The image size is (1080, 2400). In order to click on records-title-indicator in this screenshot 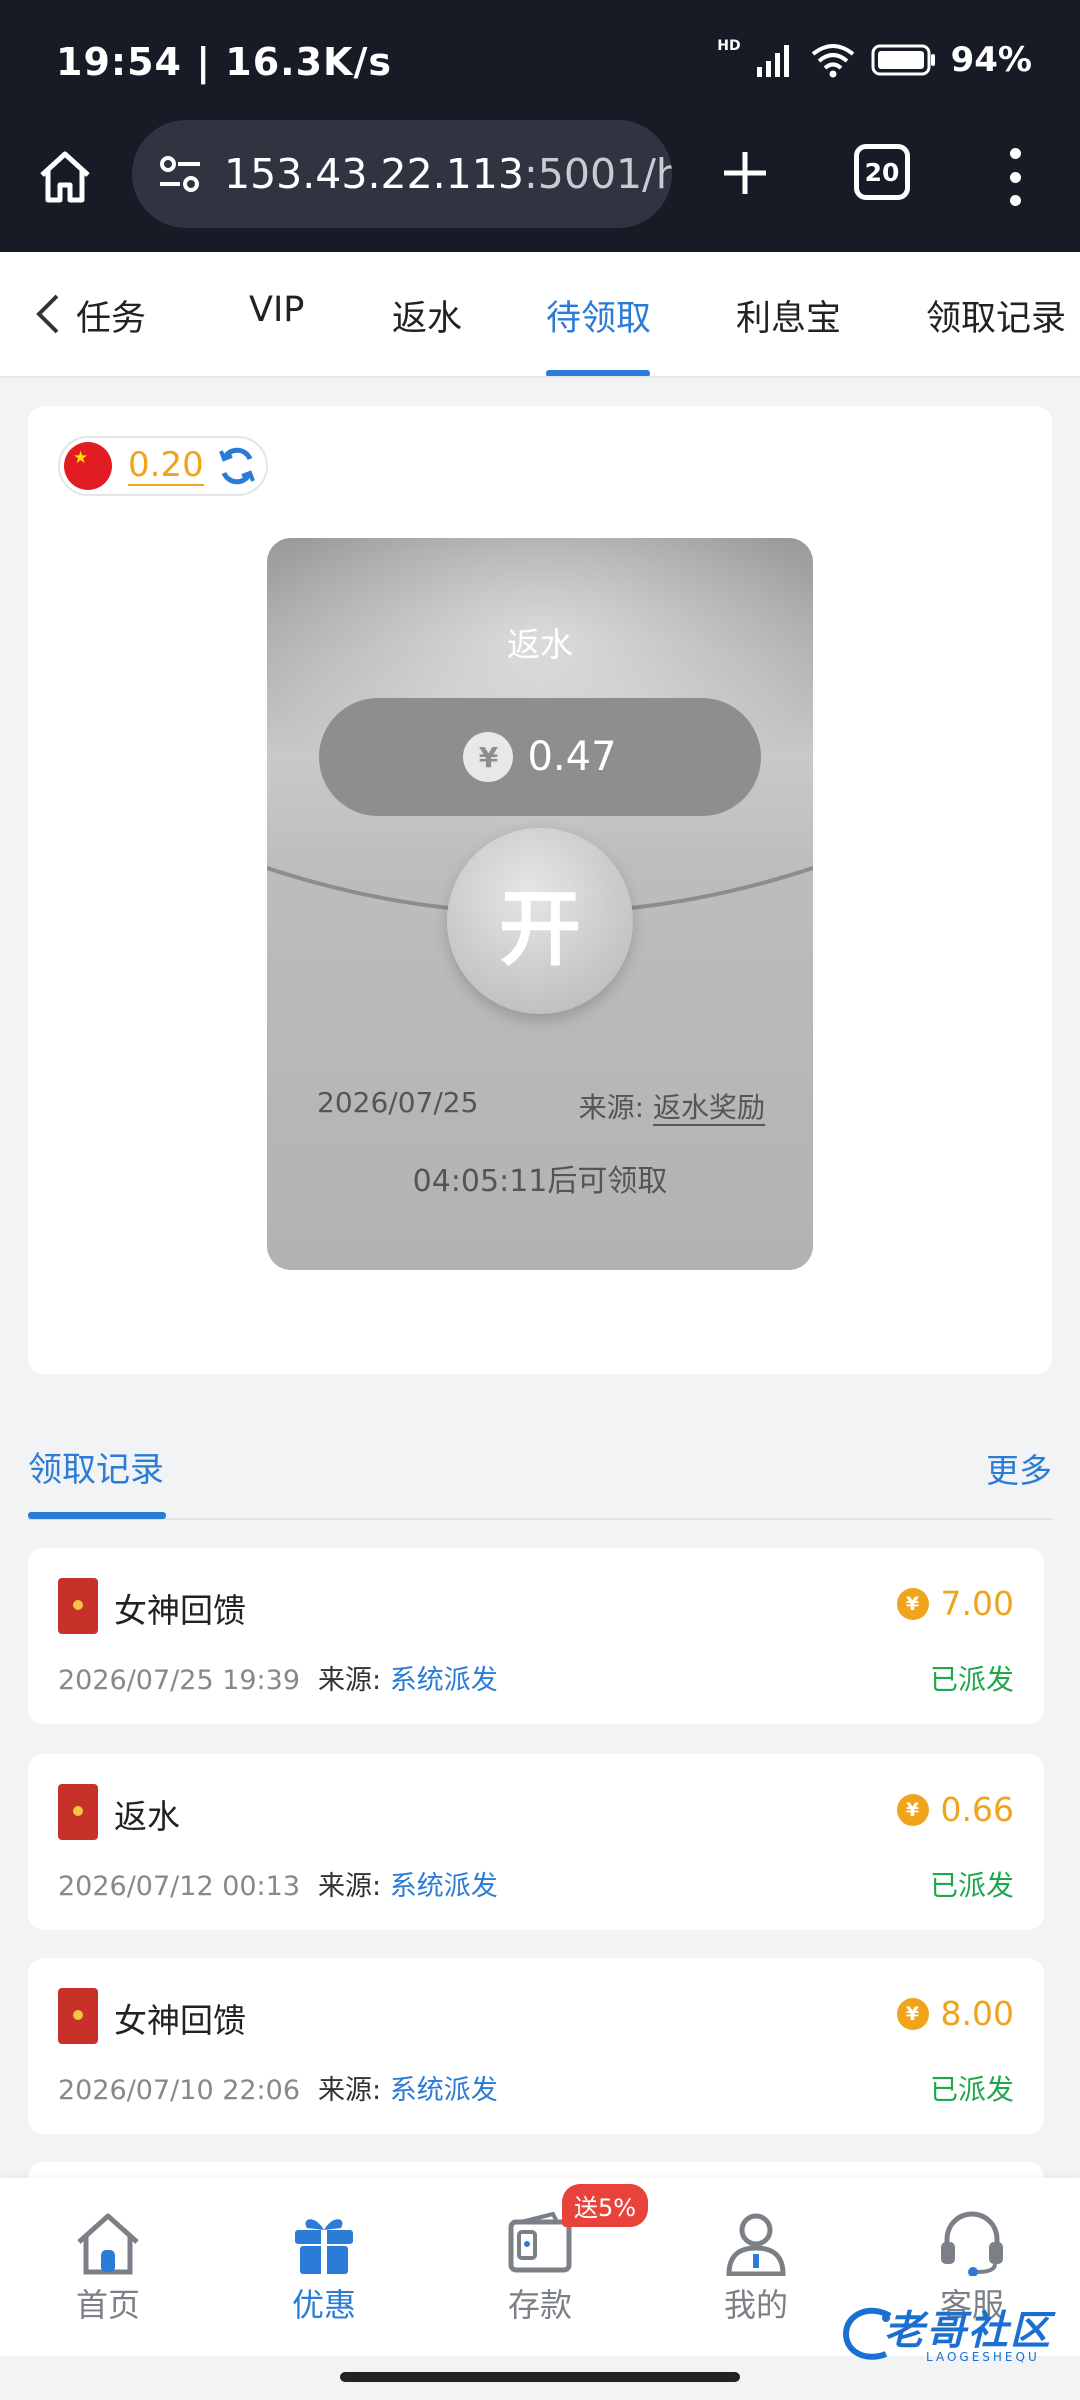, I will do `click(97, 1515)`.